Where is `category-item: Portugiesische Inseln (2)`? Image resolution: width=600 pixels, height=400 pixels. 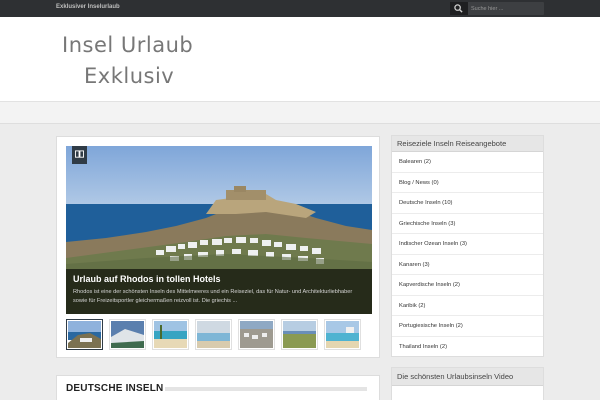
category-item: Portugiesische Inseln (2) is located at coordinates (467, 326).